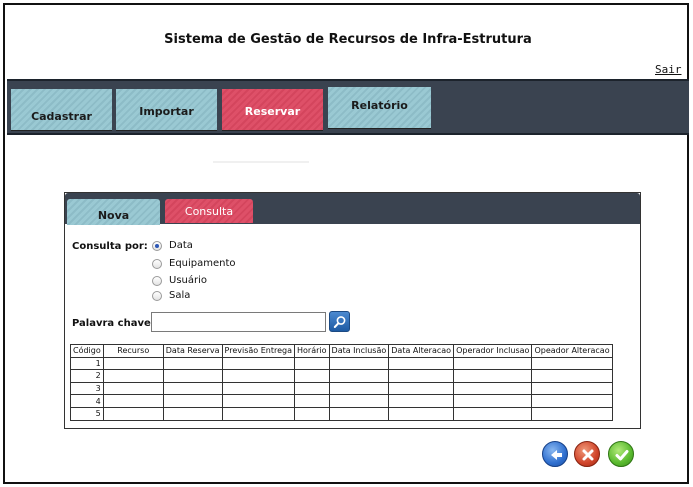 Image resolution: width=693 pixels, height=487 pixels. Describe the element at coordinates (261, 162) in the screenshot. I see `faint-divider` at that location.